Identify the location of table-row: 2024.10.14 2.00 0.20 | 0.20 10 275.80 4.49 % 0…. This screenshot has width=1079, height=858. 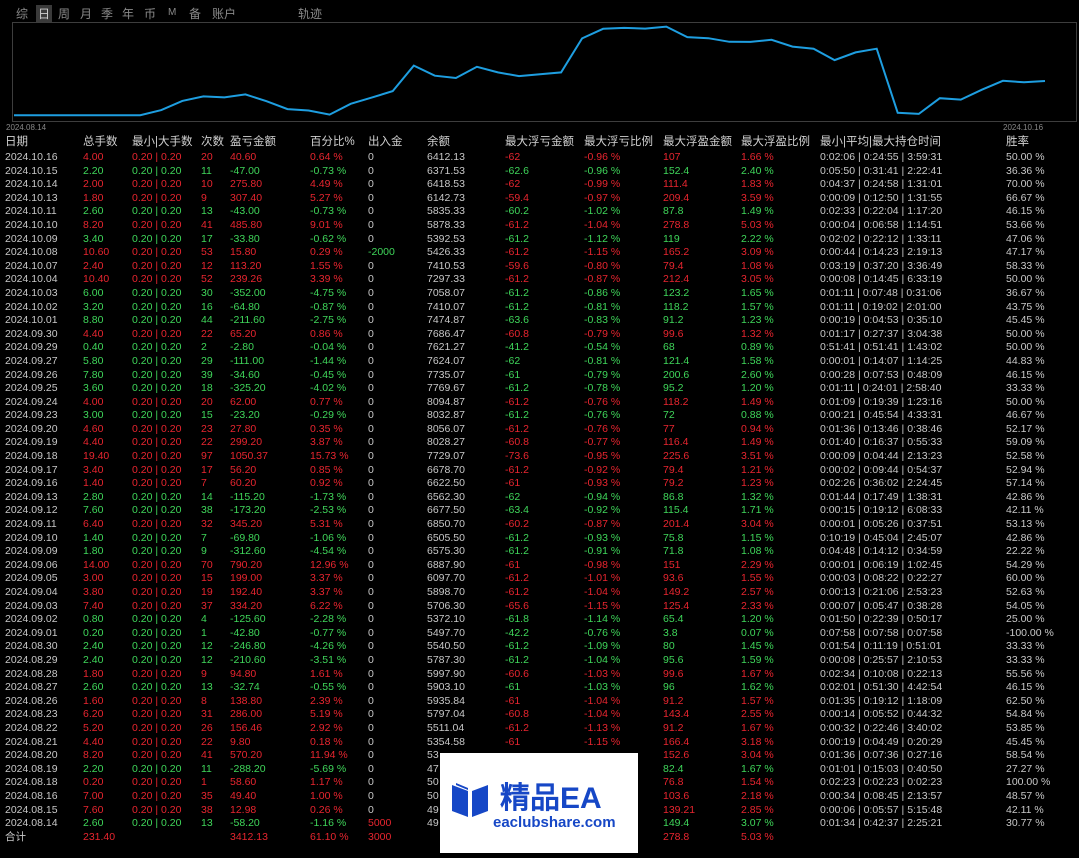
(539, 185).